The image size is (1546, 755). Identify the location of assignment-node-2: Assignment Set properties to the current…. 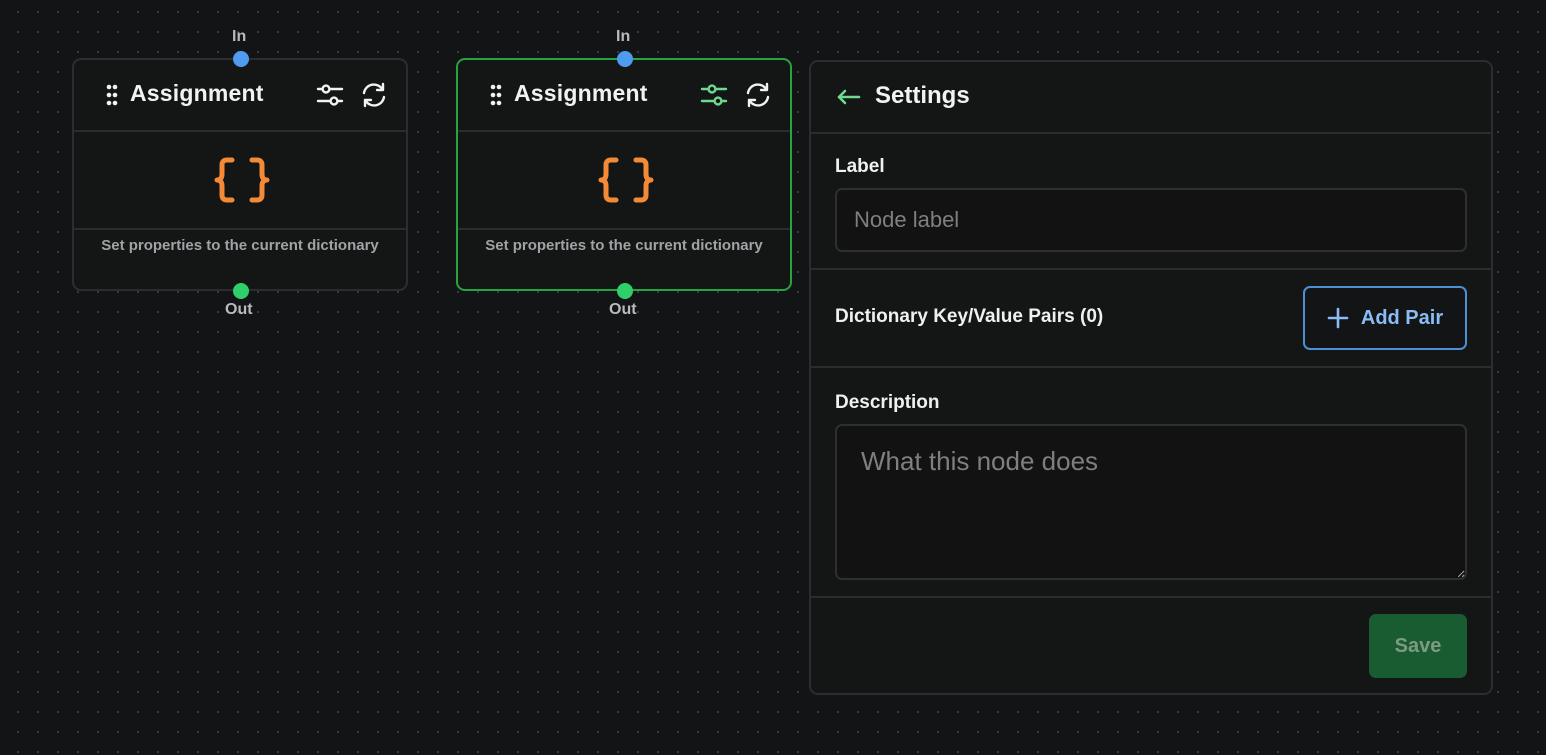
(624, 174).